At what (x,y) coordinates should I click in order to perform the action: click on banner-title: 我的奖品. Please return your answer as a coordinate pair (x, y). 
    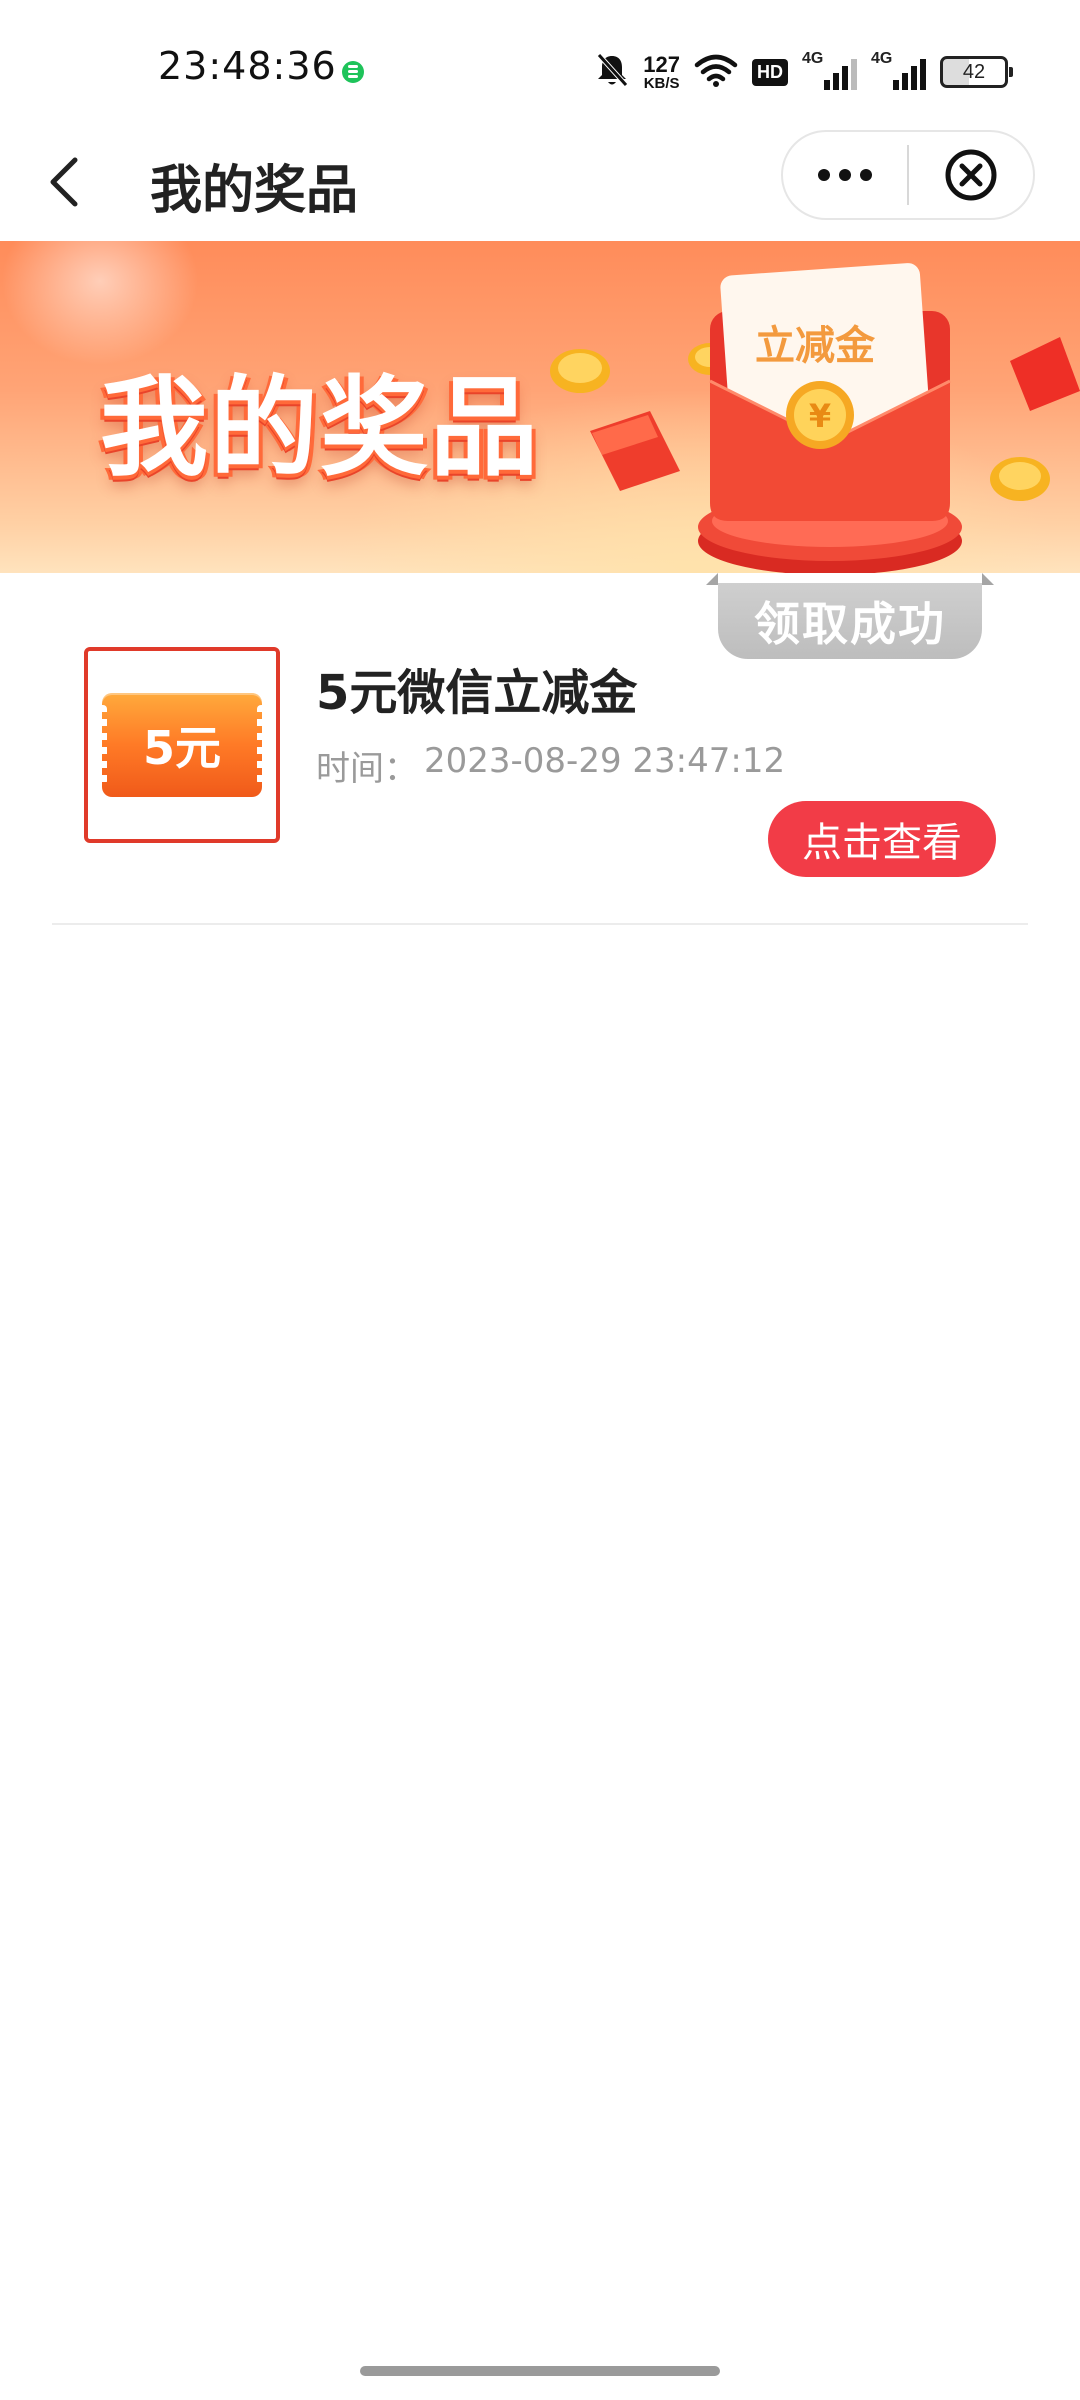
    Looking at the image, I should click on (320, 428).